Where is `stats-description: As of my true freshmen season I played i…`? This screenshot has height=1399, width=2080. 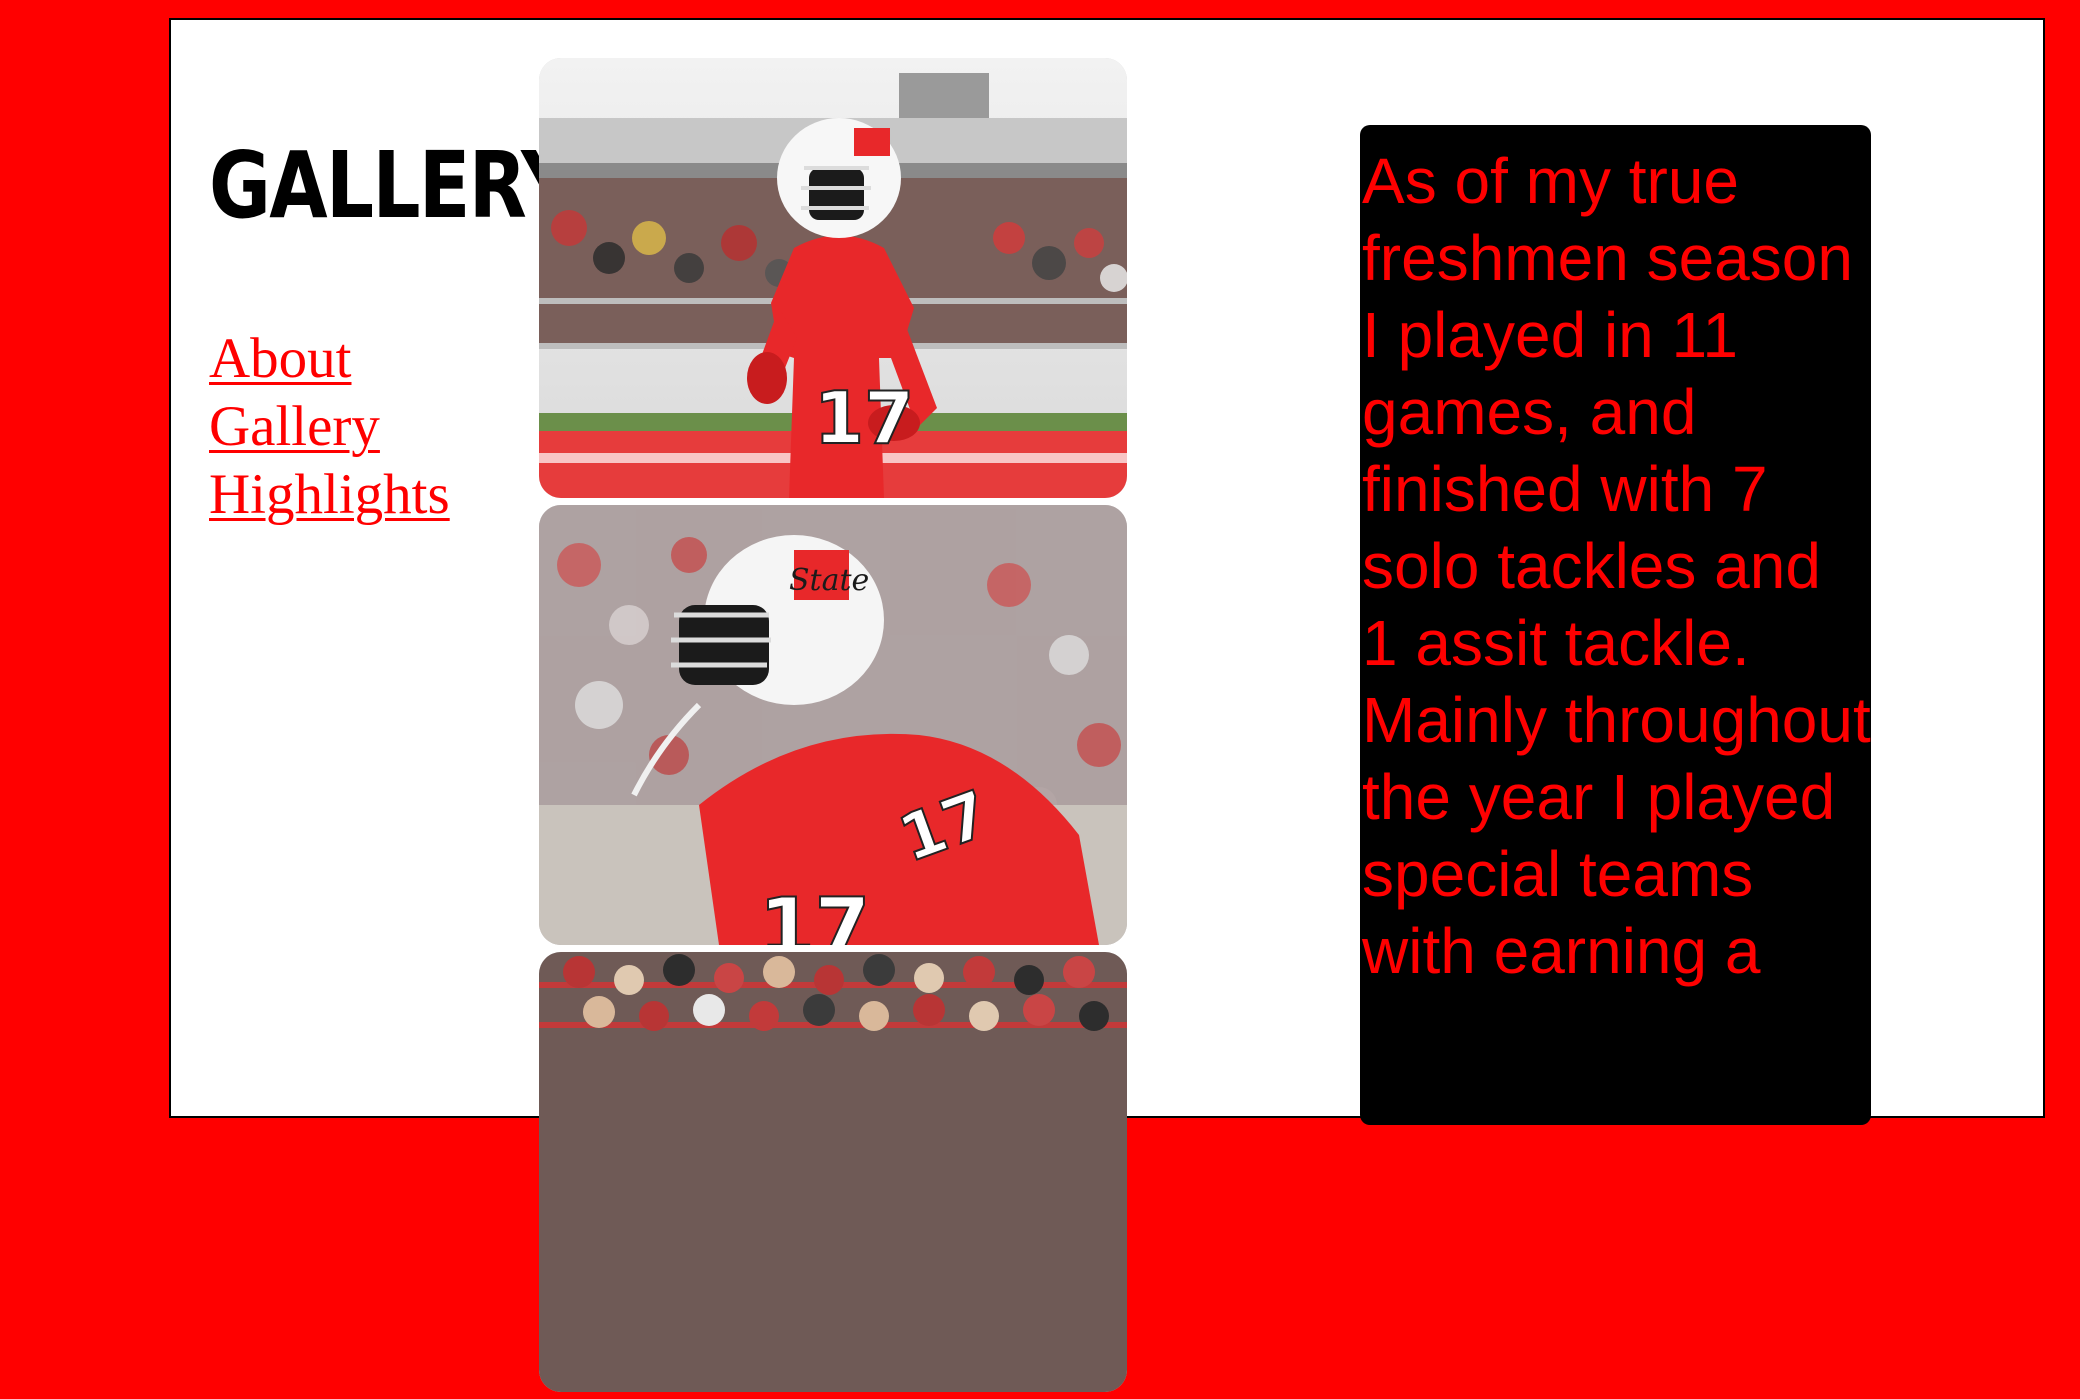
stats-description: As of my true freshmen season I played i… is located at coordinates (1616, 566).